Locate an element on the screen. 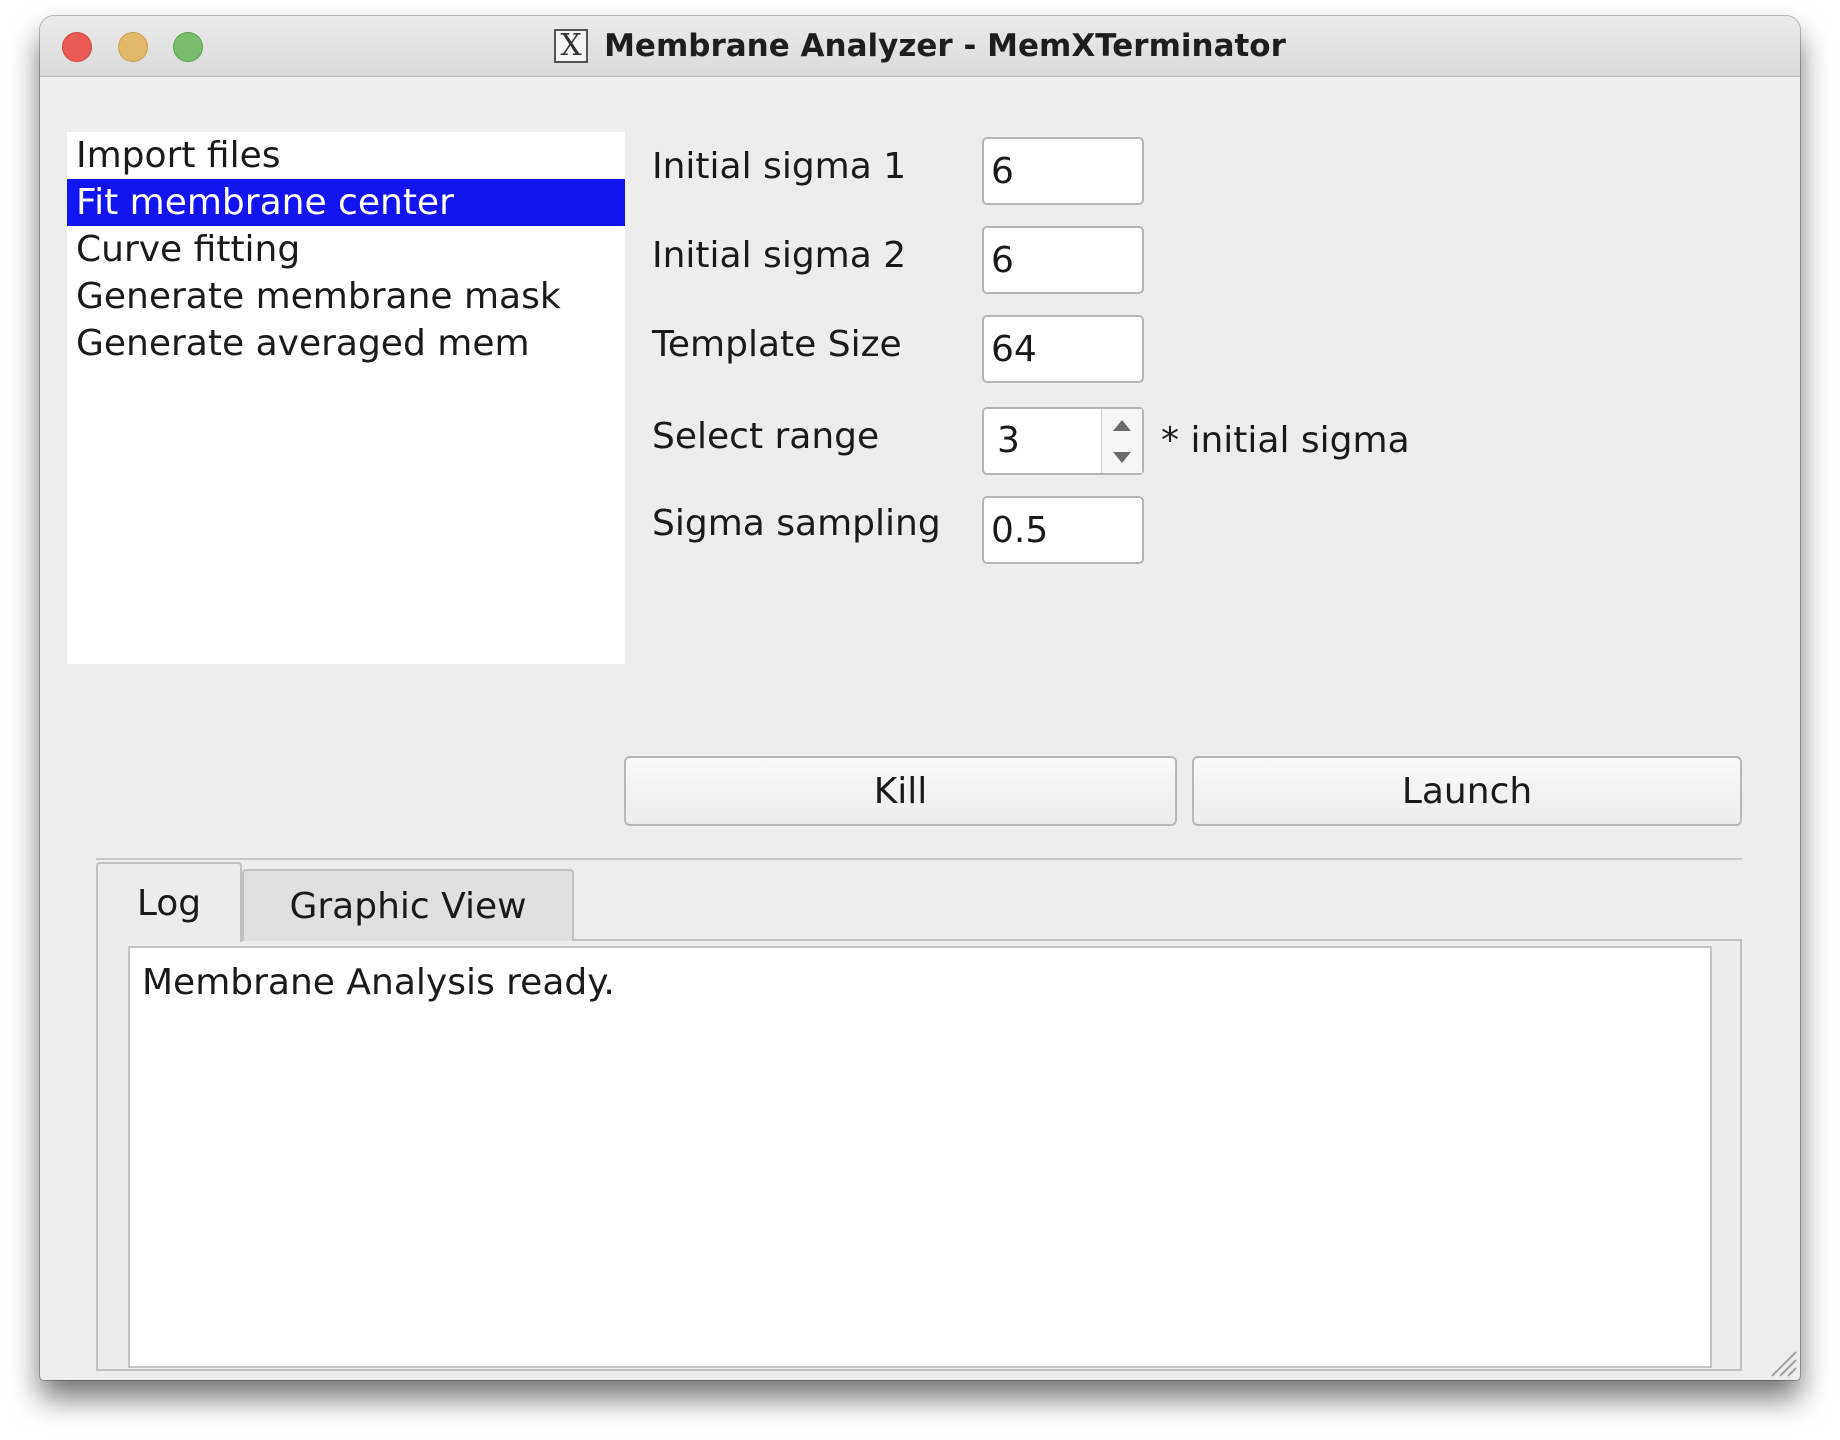 The height and width of the screenshot is (1440, 1840). initial-sigma-2-label: Initial sigma 2 is located at coordinates (779, 255).